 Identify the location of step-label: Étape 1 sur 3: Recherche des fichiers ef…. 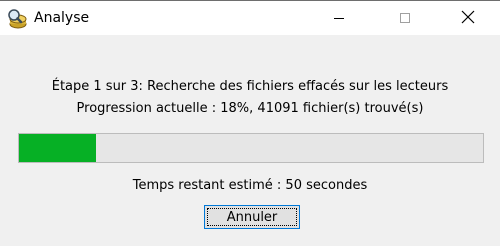
(250, 86).